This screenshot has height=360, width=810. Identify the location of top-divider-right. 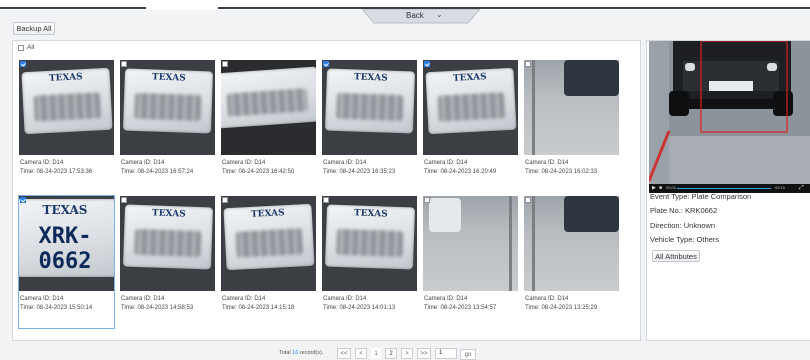
(514, 8).